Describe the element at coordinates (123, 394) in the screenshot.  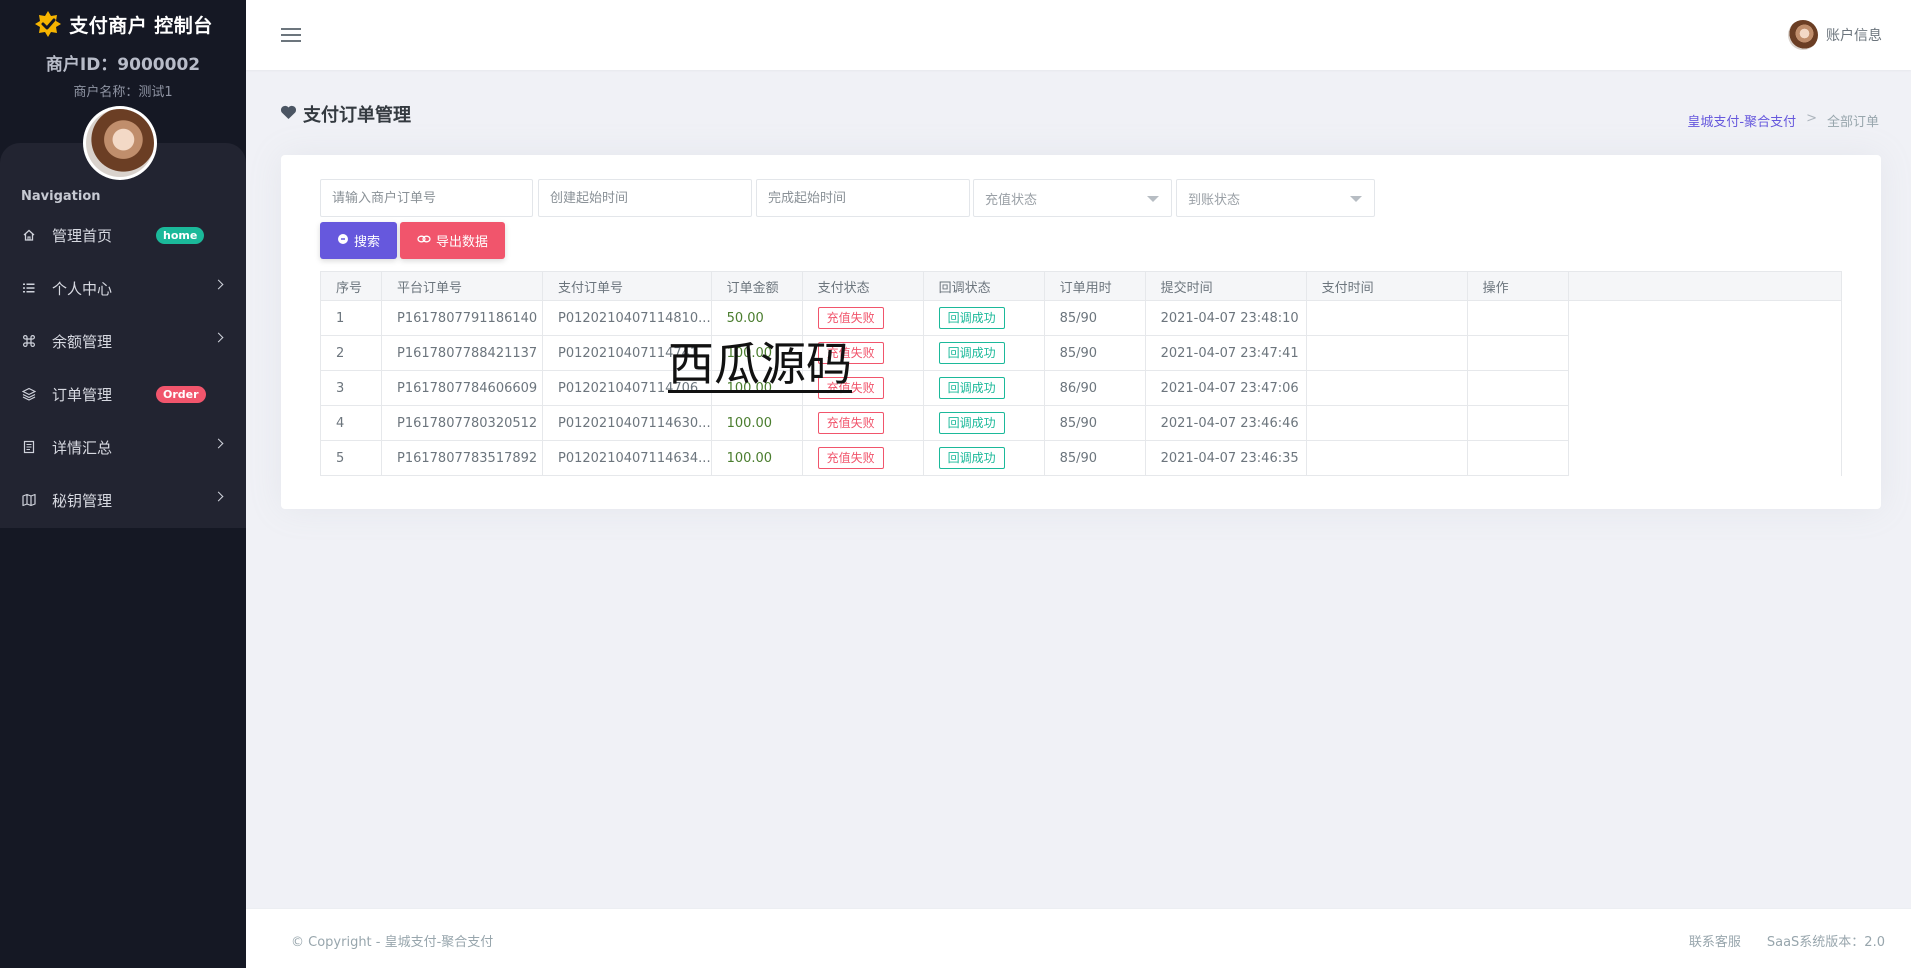
I see `sidebar-item-orders: 订单管理 Order` at that location.